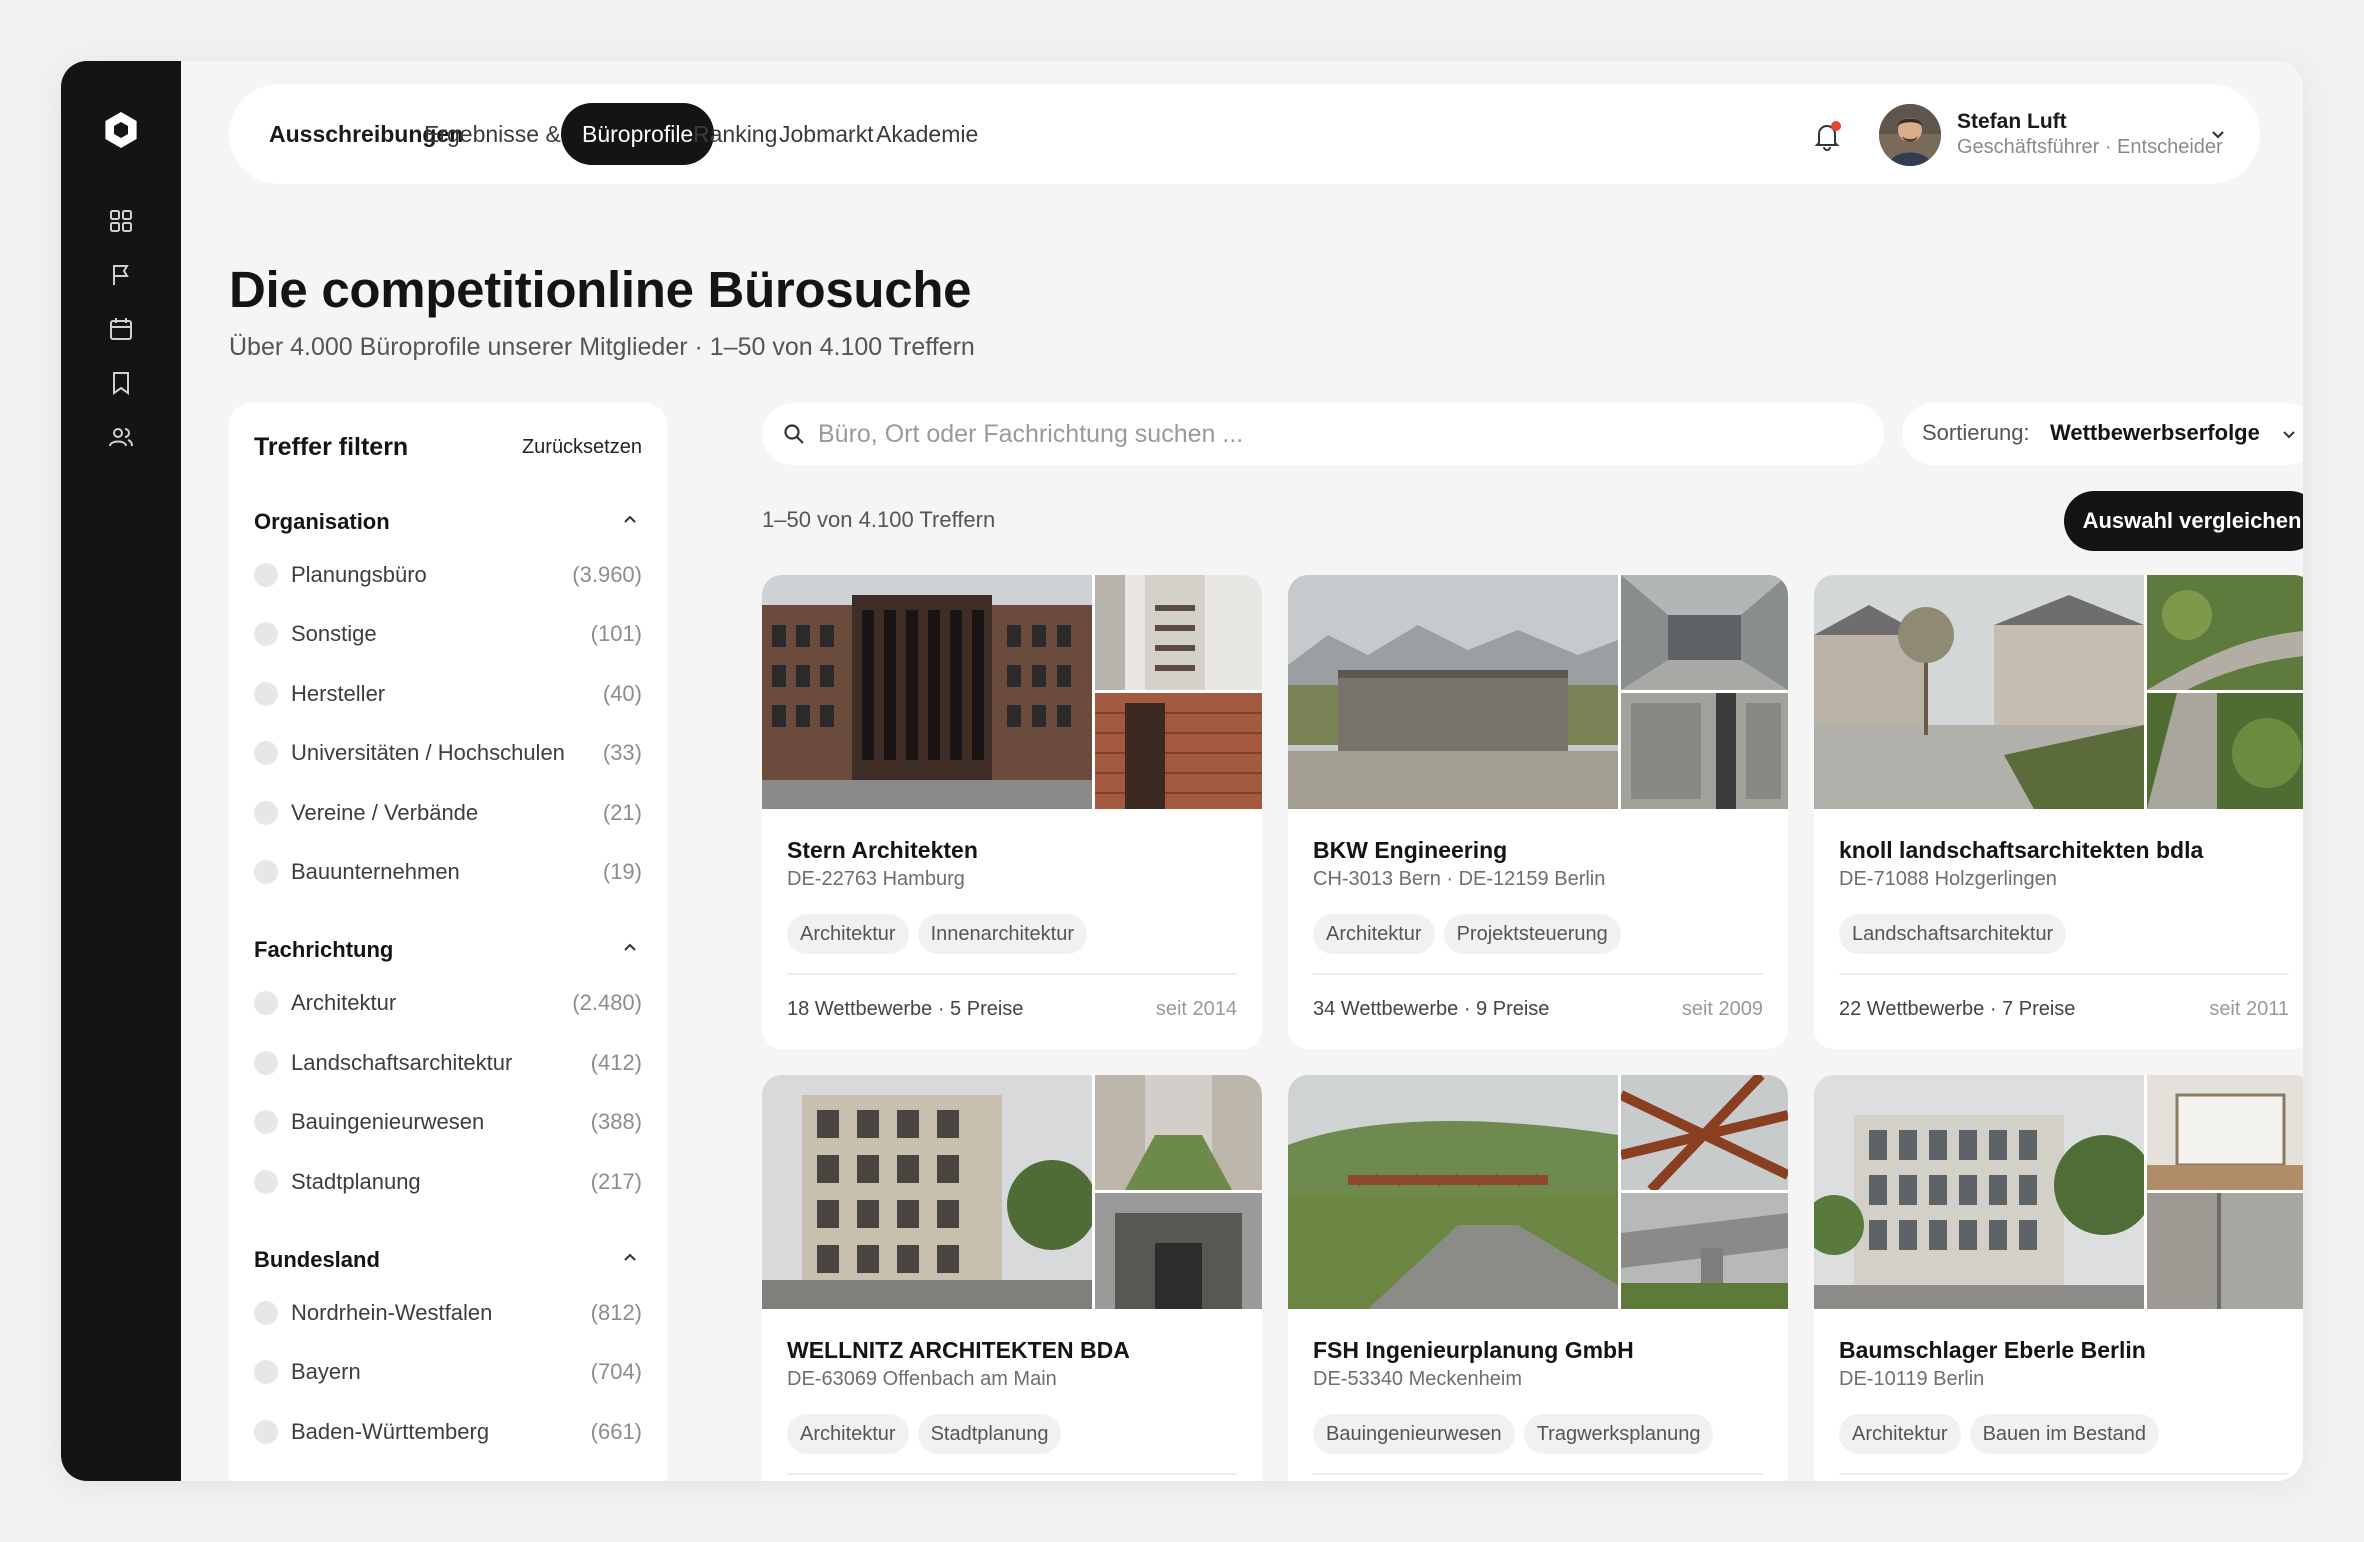  I want to click on grid-icon, so click(121, 221).